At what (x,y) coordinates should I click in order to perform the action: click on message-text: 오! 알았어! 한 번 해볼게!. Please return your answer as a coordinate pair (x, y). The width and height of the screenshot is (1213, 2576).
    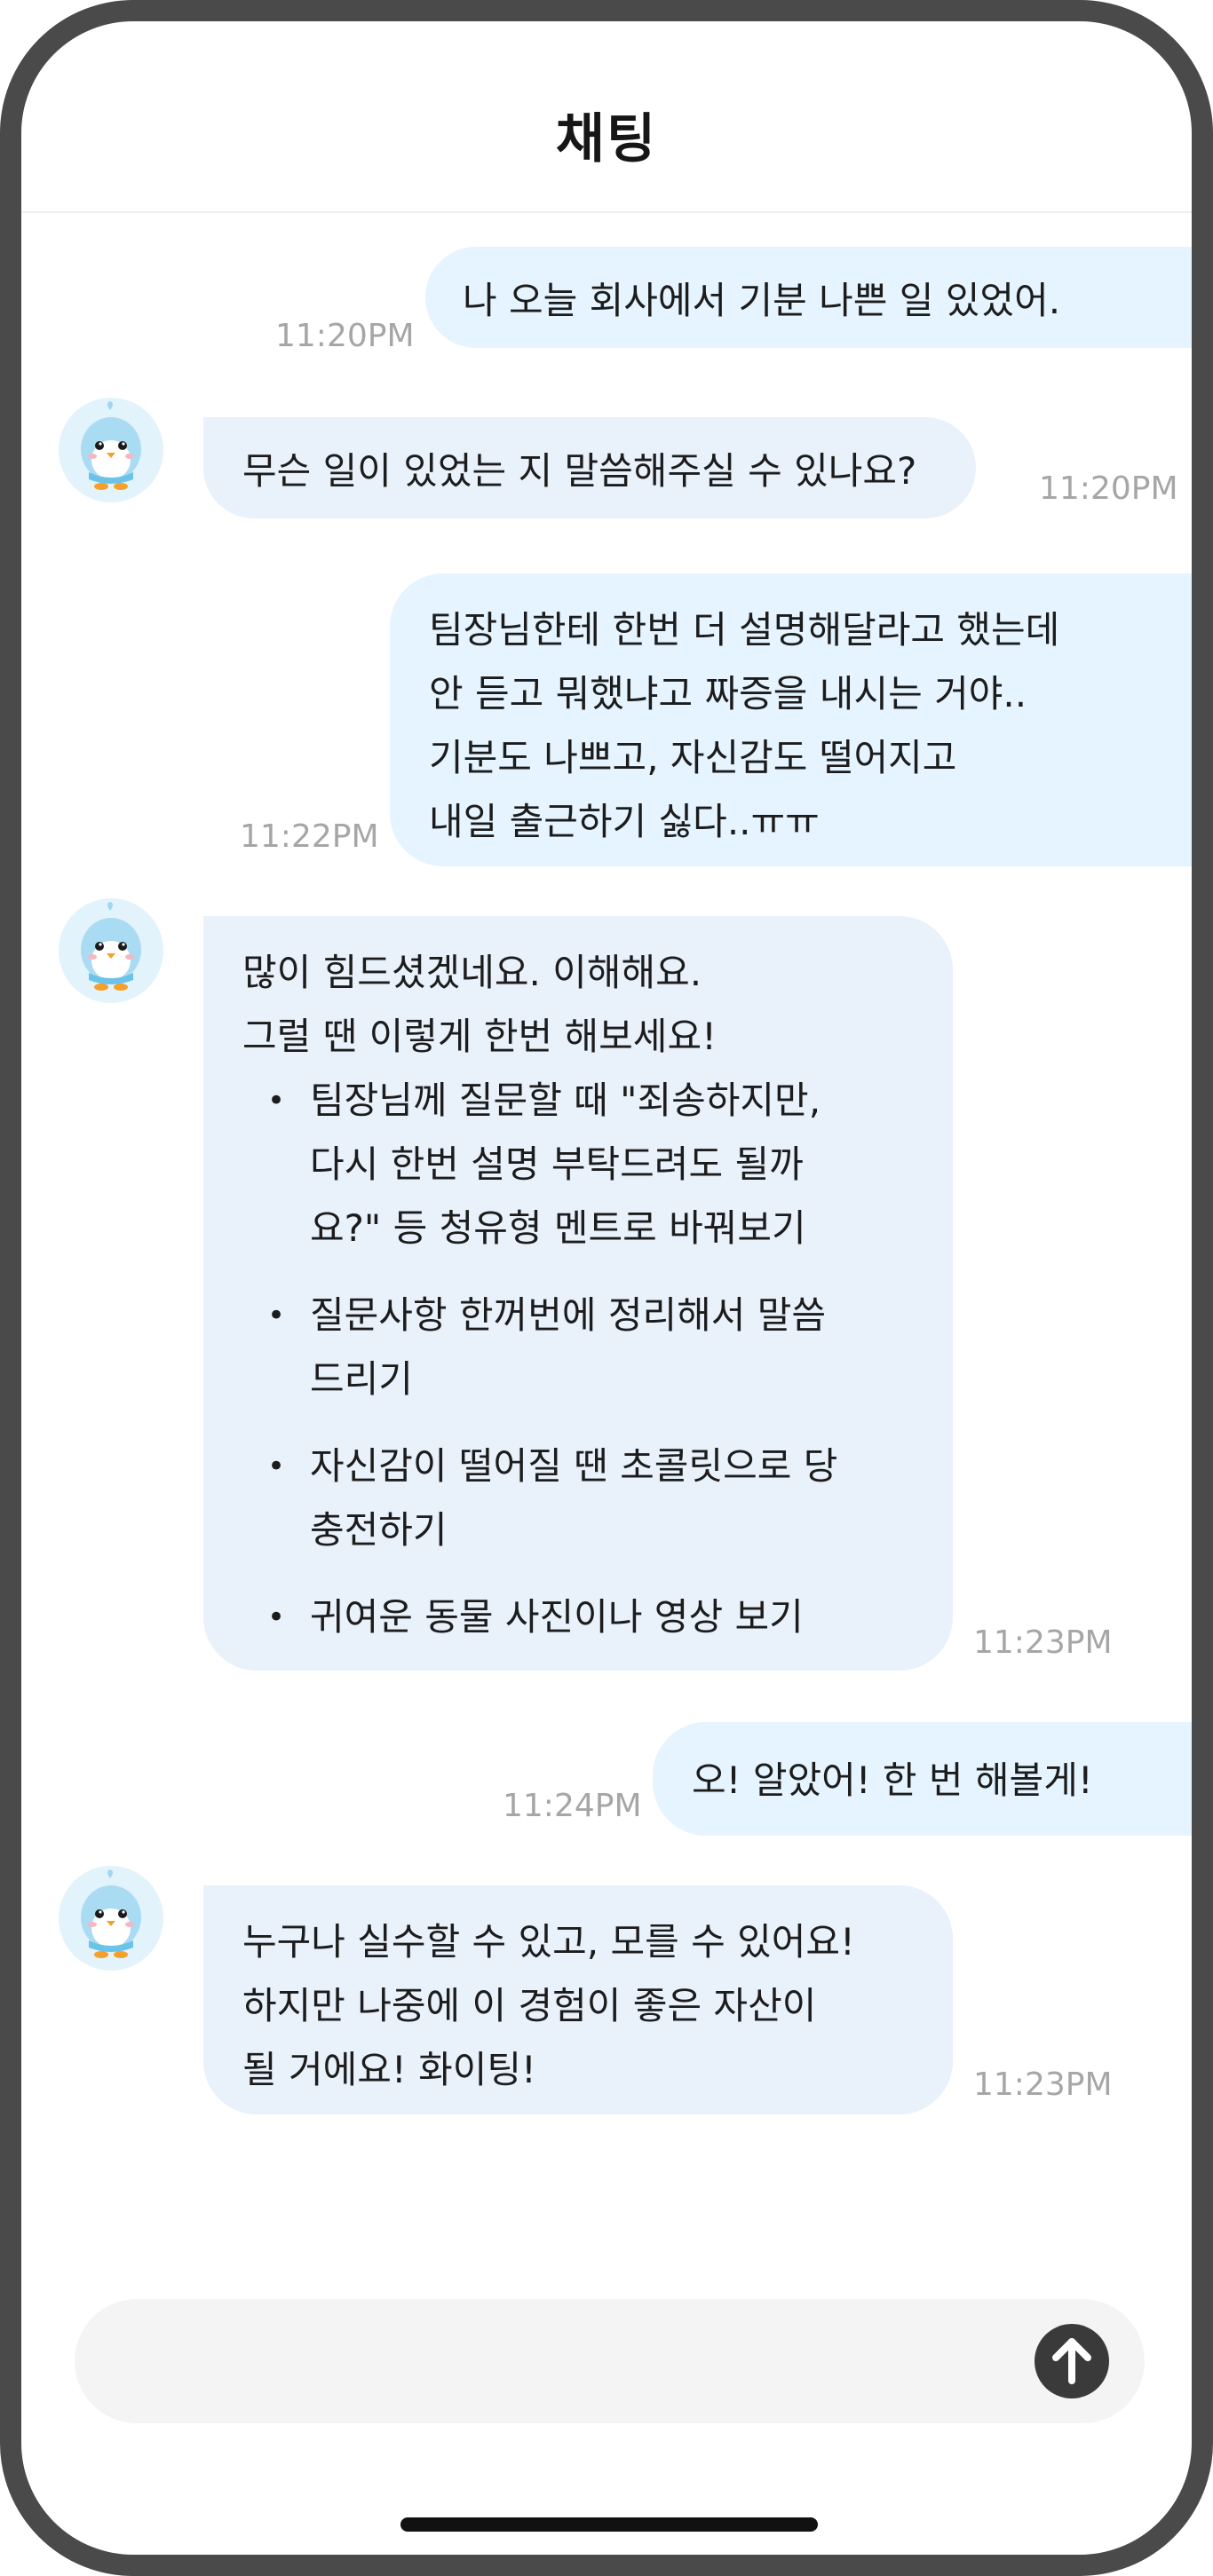
    Looking at the image, I should click on (893, 1780).